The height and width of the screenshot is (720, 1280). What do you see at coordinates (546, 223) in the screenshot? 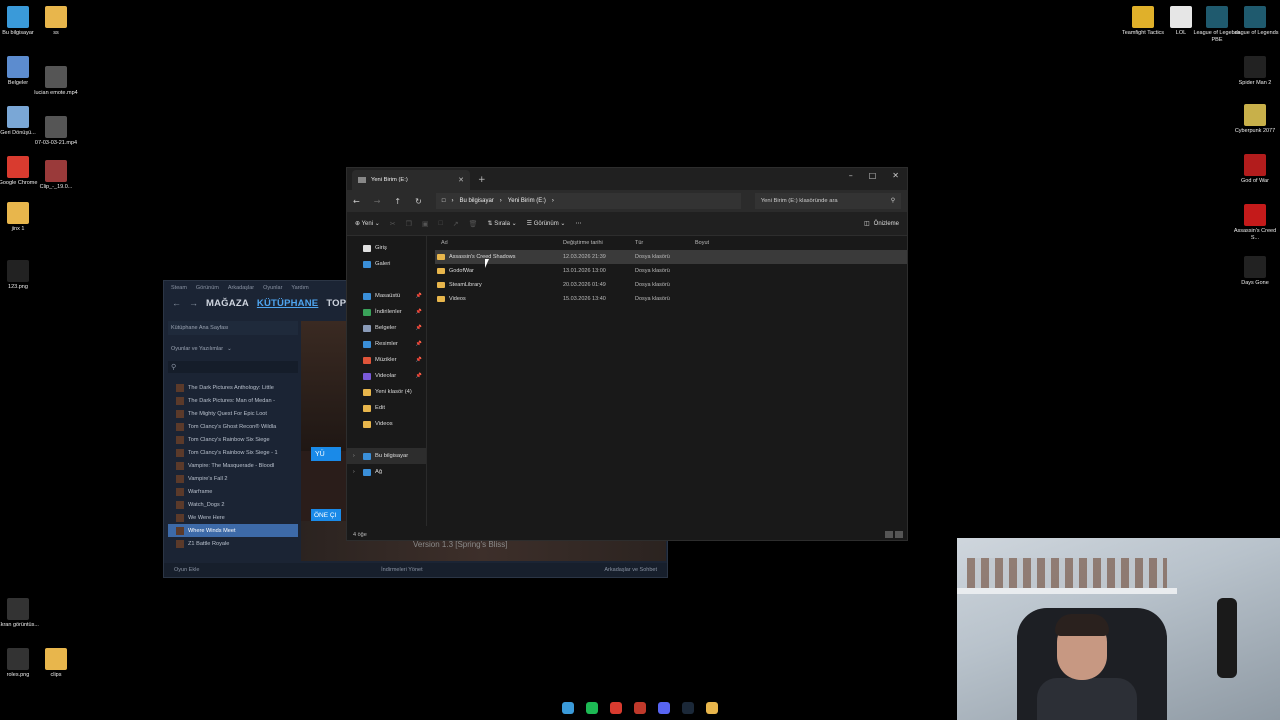
I see `view-button: ☰ Görünüm ⌄` at bounding box center [546, 223].